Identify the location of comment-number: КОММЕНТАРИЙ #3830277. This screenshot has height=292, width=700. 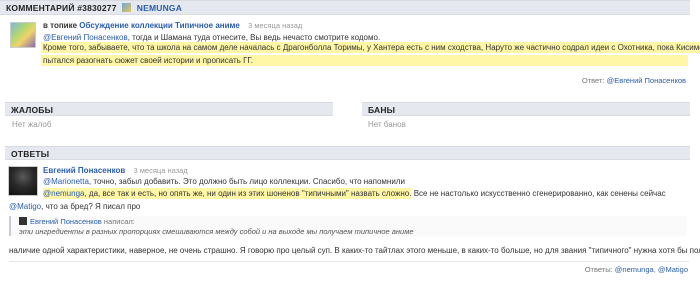
(61, 8).